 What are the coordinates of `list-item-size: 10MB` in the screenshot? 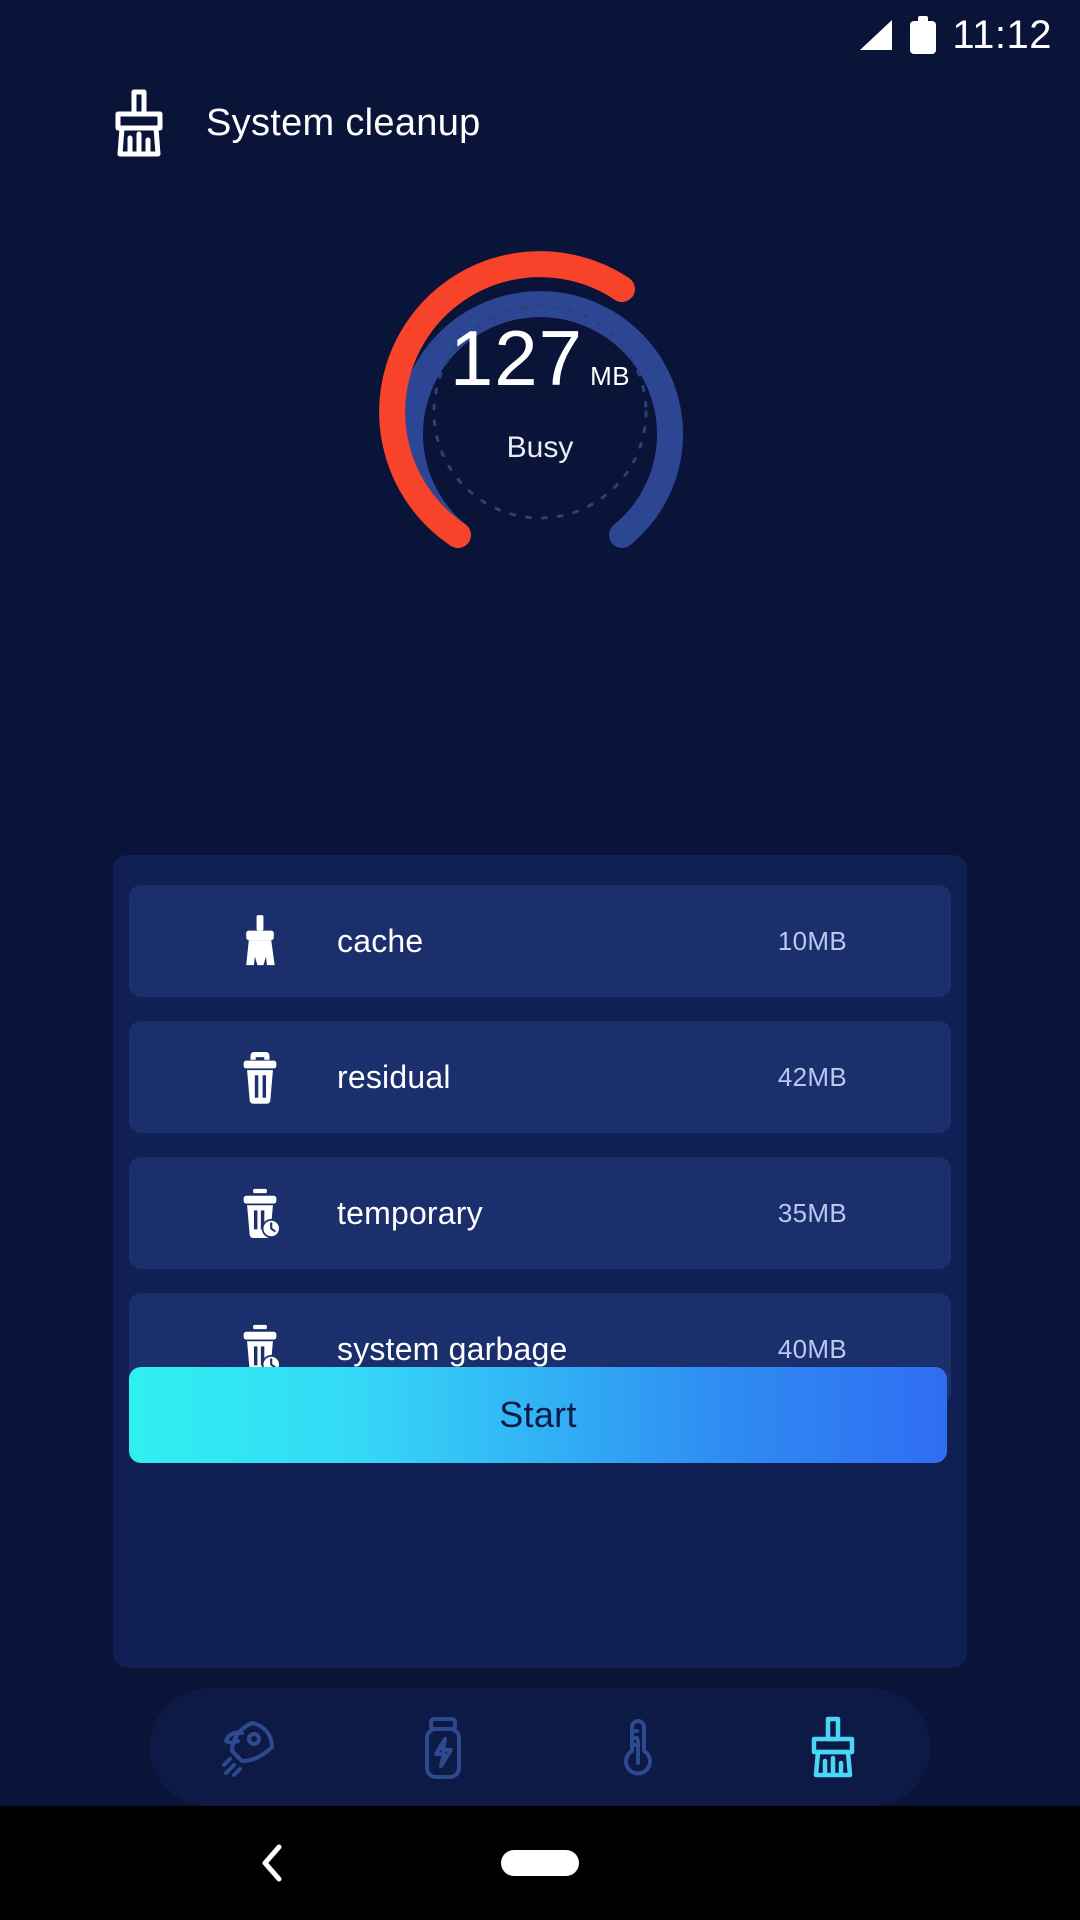 It's located at (812, 940).